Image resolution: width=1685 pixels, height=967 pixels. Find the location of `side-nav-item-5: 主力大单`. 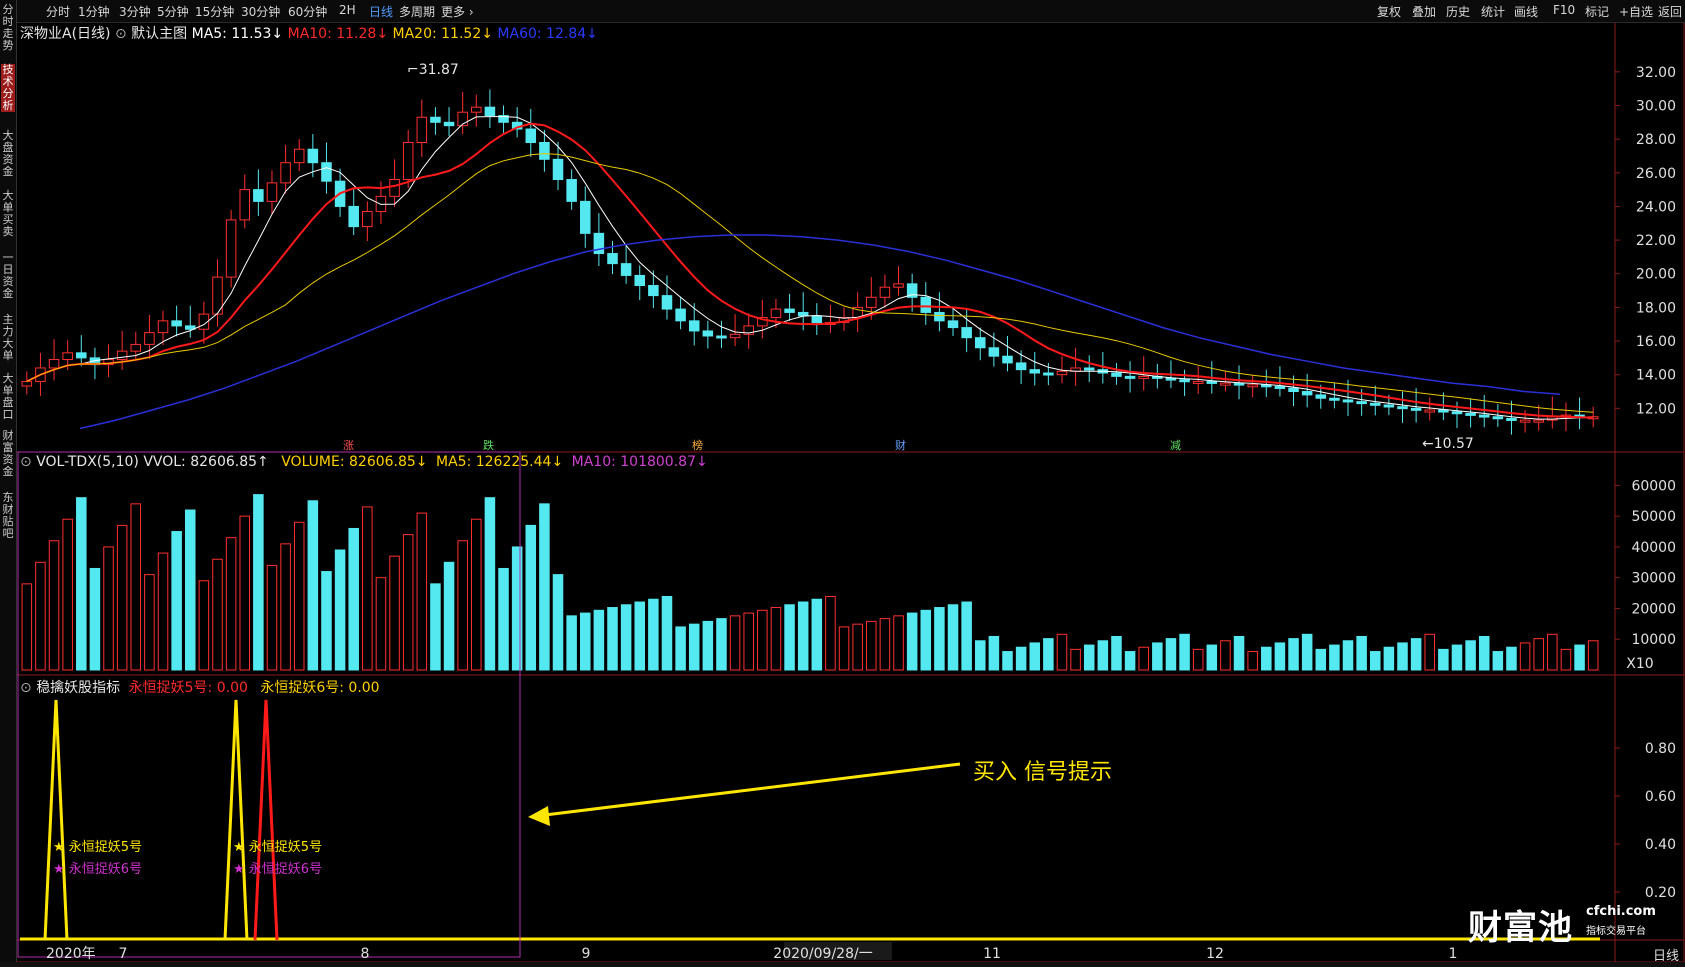

side-nav-item-5: 主力大单 is located at coordinates (8, 338).